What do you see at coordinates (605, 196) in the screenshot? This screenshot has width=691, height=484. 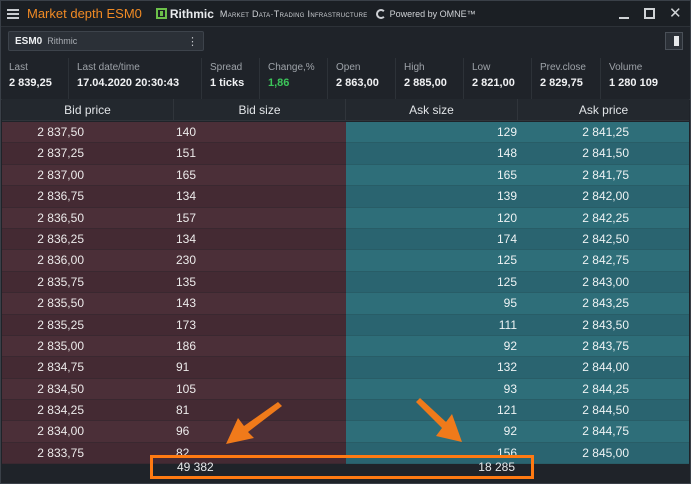 I see `ask-price: 2 842,00` at bounding box center [605, 196].